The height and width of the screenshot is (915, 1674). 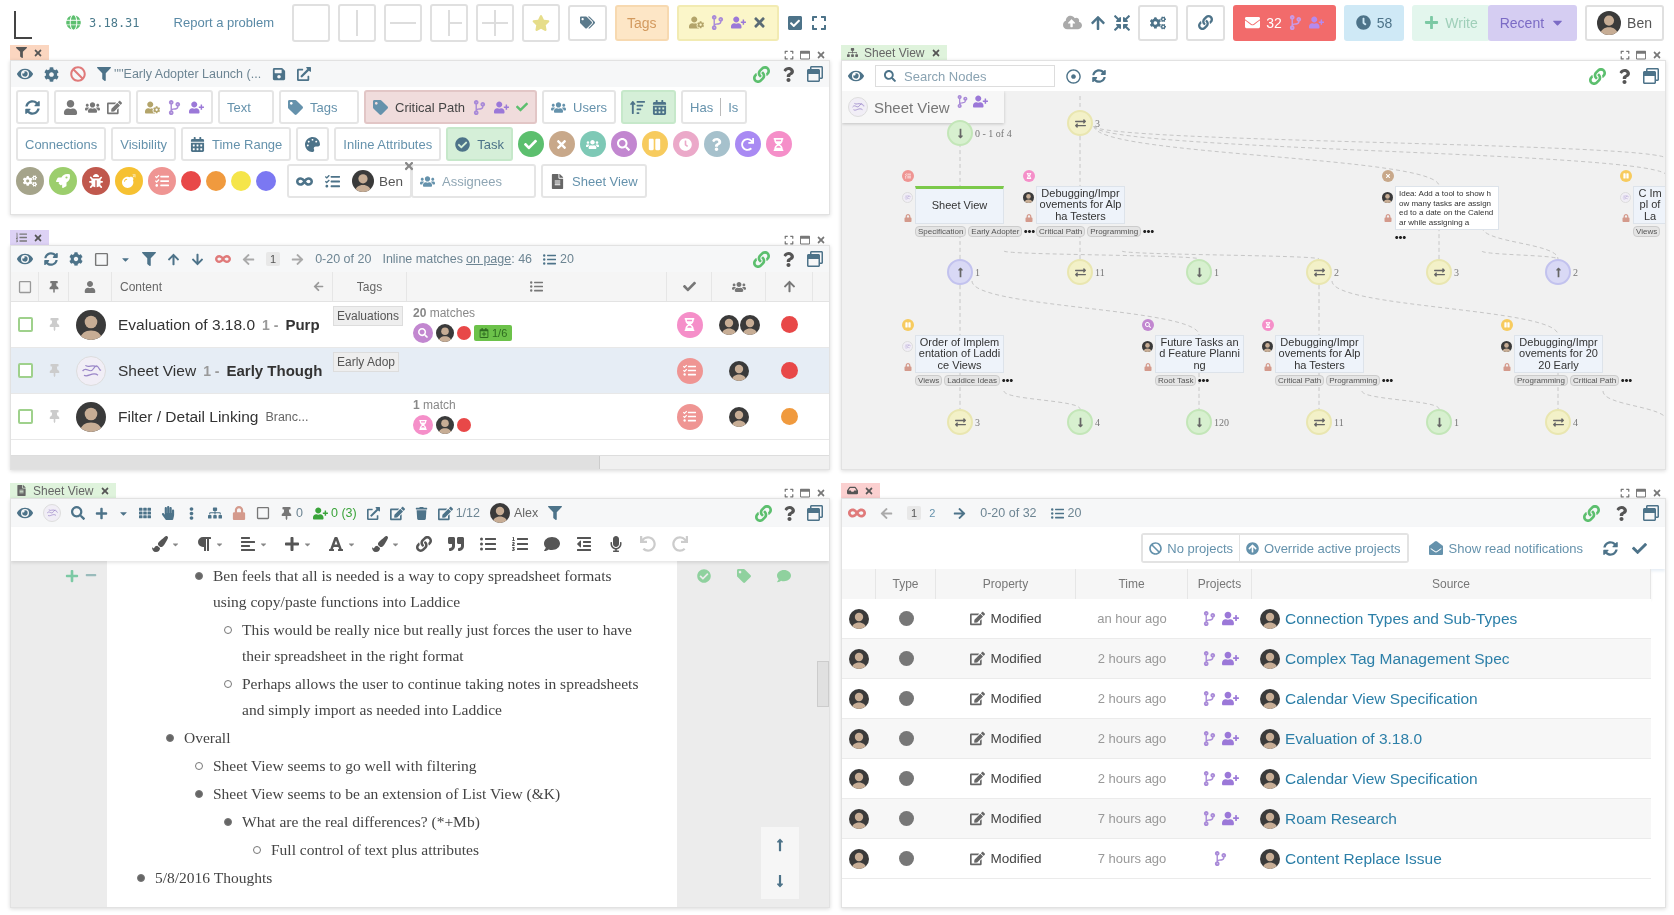 What do you see at coordinates (187, 324) in the screenshot?
I see `item-title: Evaluation of 3.18.0` at bounding box center [187, 324].